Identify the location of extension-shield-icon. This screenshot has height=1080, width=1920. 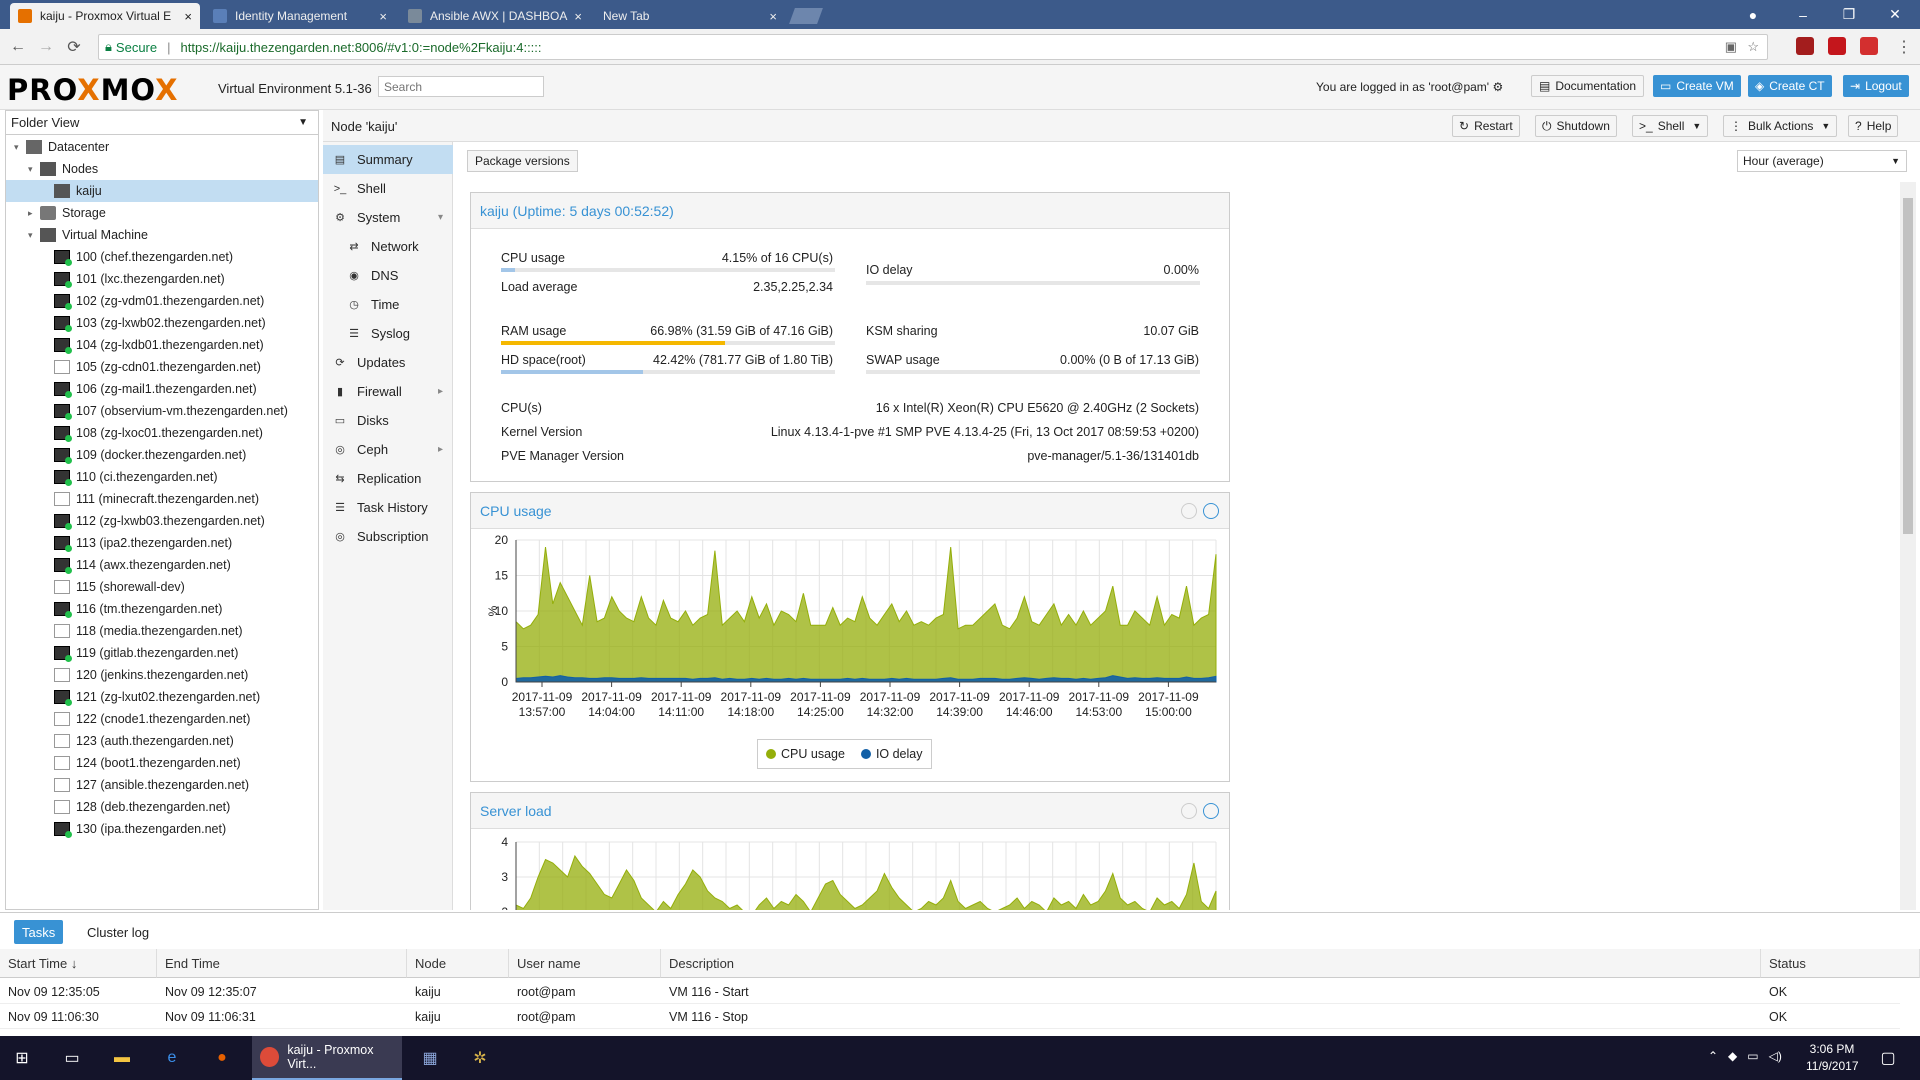
(1805, 46).